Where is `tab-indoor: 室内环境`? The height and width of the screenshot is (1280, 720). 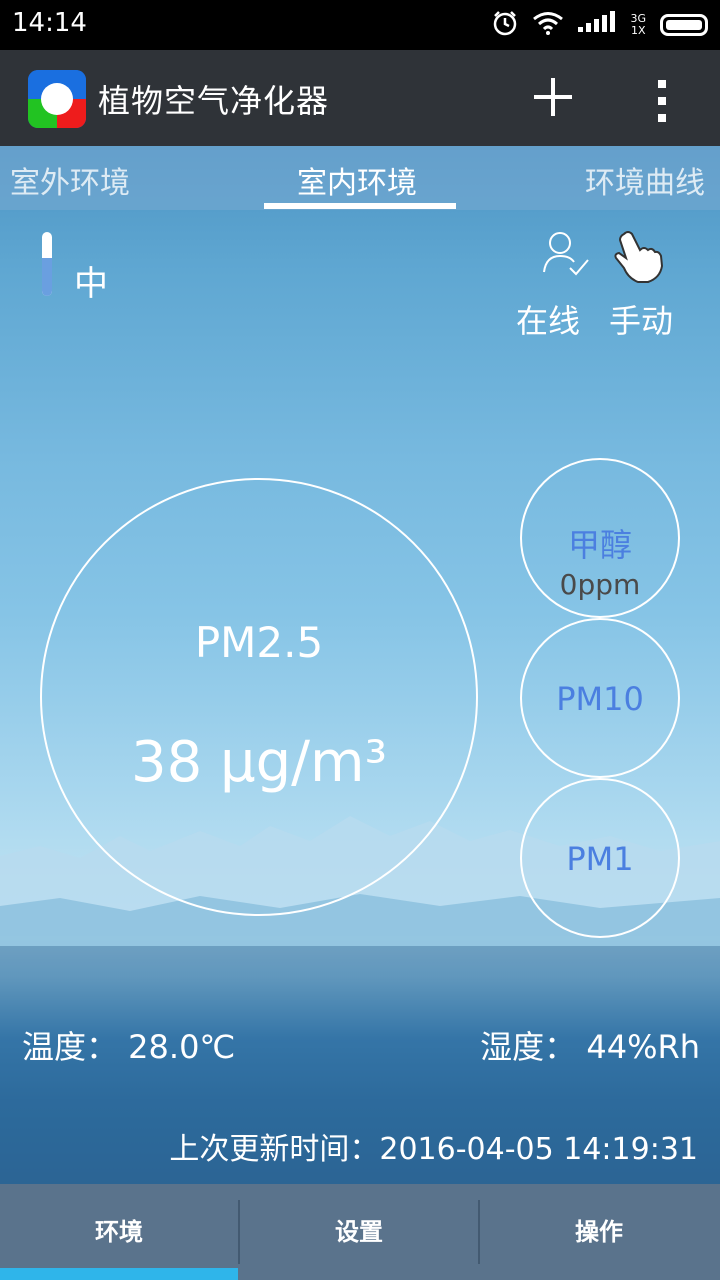
tab-indoor: 室内环境 is located at coordinates (357, 180).